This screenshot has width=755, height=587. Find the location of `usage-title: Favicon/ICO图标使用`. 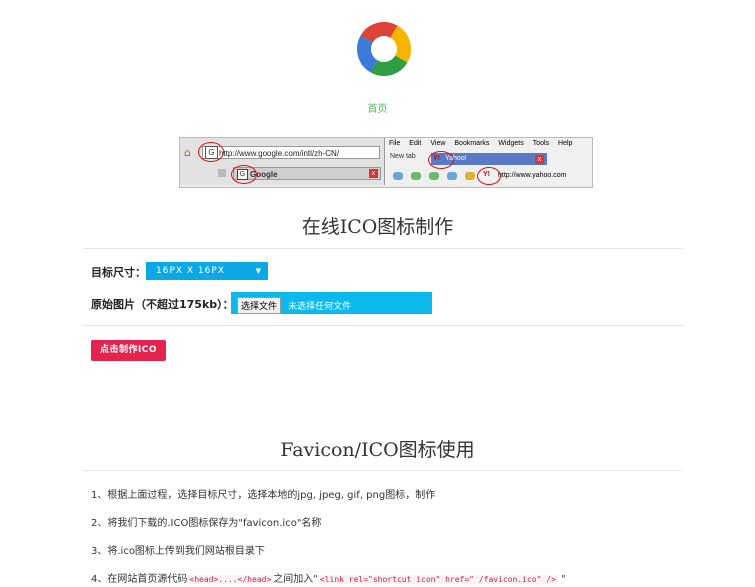

usage-title: Favicon/ICO图标使用 is located at coordinates (377, 450).